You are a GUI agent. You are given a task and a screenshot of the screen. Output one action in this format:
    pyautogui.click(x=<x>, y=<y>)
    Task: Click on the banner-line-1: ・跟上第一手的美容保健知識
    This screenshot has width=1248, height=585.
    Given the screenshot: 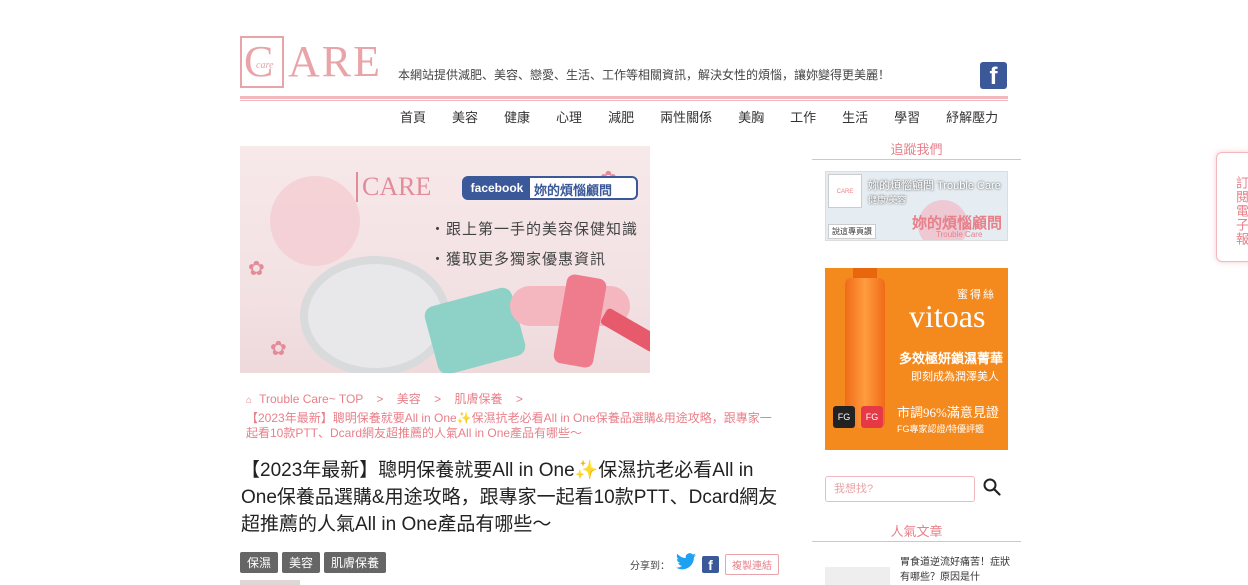 What is the action you would take?
    pyautogui.click(x=534, y=229)
    